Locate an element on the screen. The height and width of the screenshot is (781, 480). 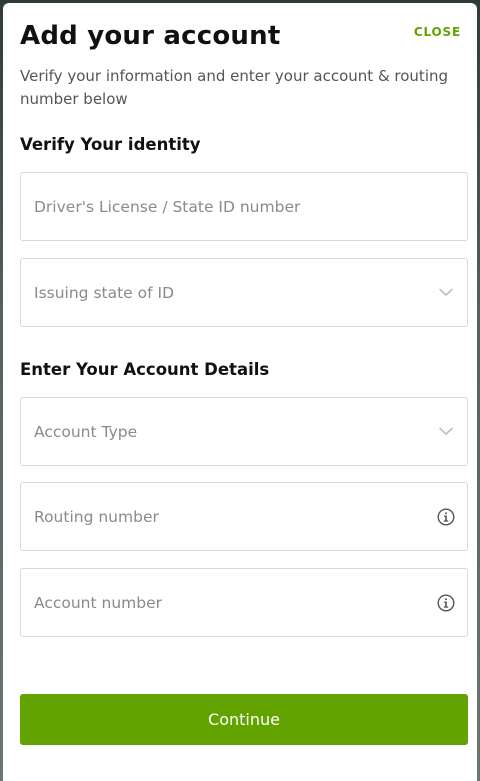
account-number-field: Account number is located at coordinates (244, 602).